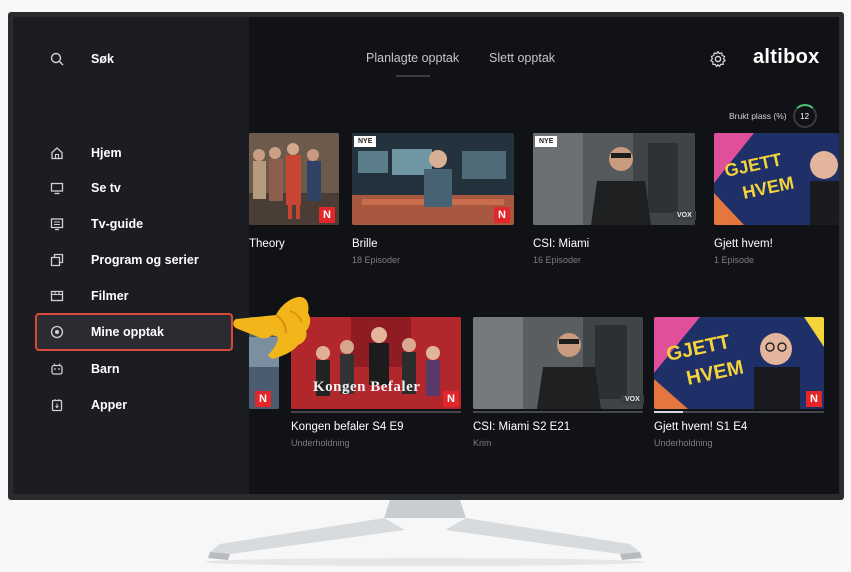 The width and height of the screenshot is (851, 572). I want to click on storage-indicator: Brukt plass (%) 12, so click(773, 116).